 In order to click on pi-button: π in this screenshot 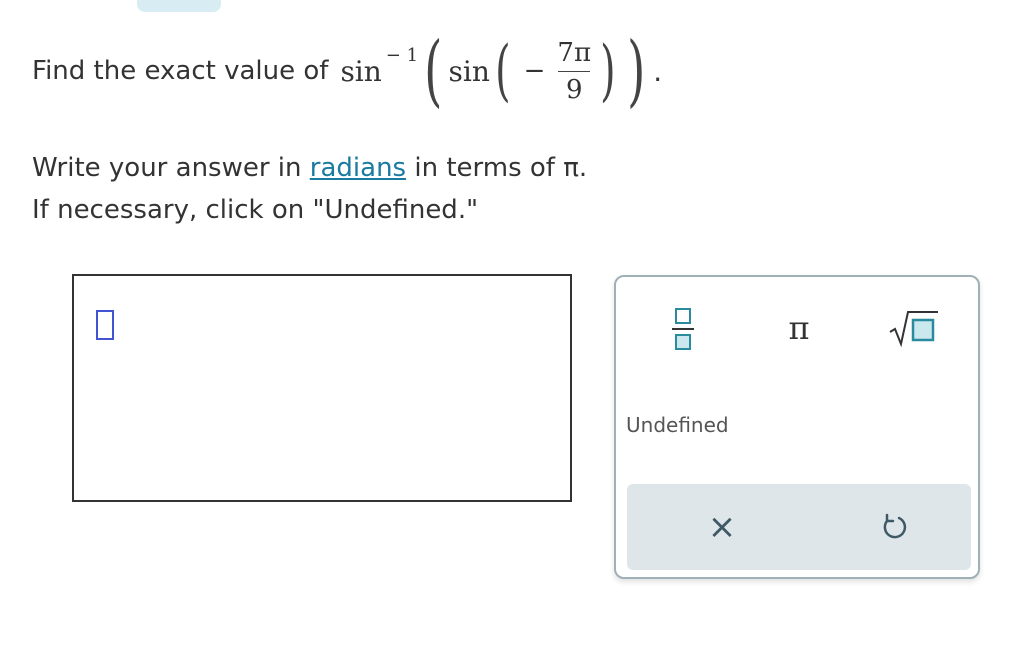, I will do `click(799, 328)`.